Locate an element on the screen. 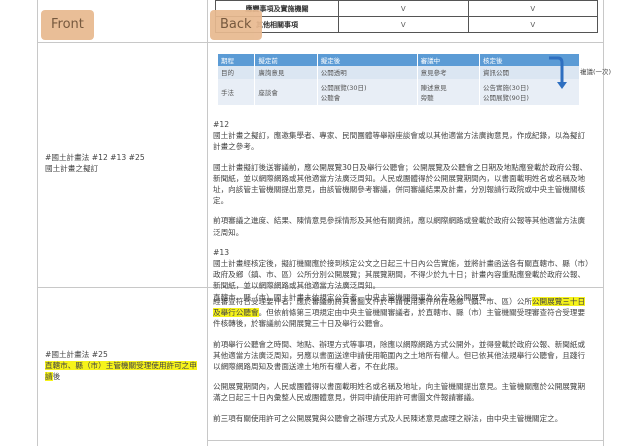  table-column-divider is located at coordinates (207, 223).